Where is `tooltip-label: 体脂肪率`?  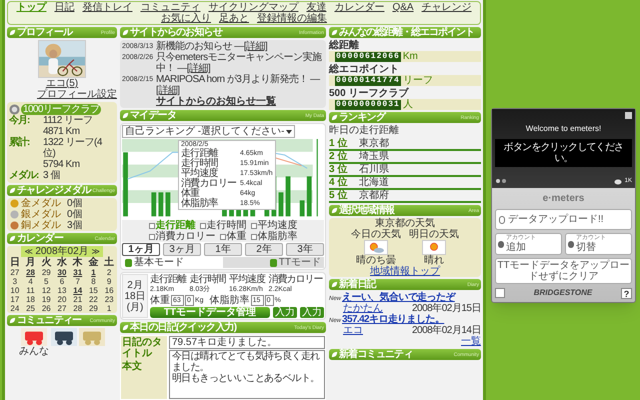
tooltip-label: 体脂肪率 is located at coordinates (200, 204).